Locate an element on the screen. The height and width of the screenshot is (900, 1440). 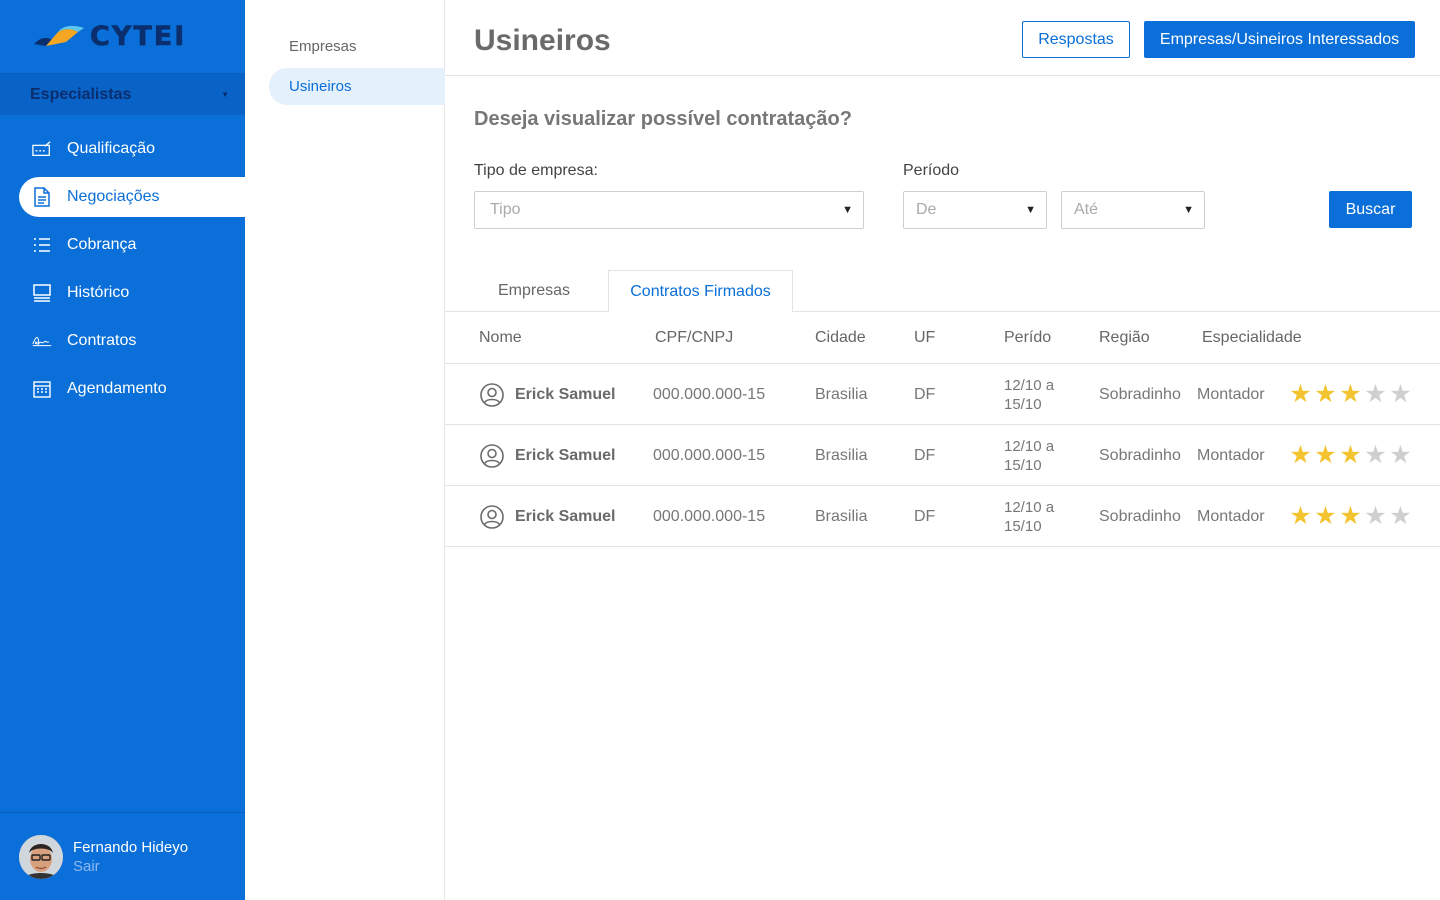
ate-select-placeholder: Até is located at coordinates (1086, 209).